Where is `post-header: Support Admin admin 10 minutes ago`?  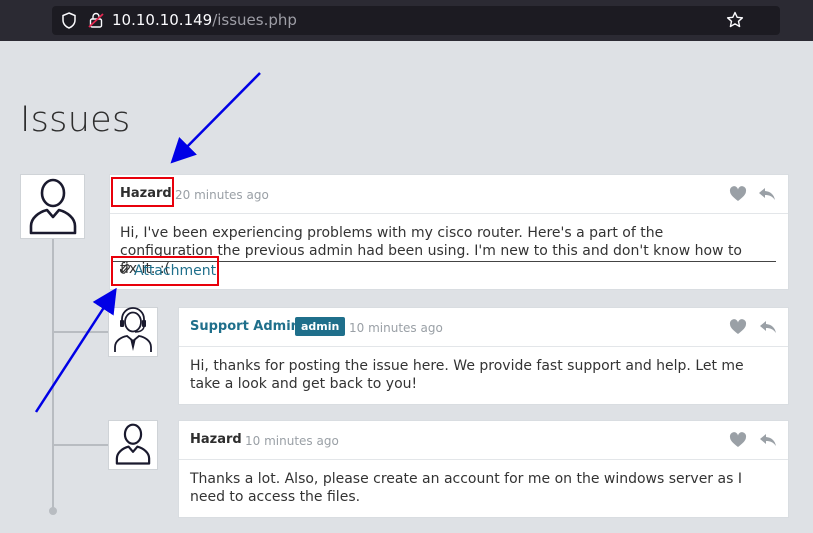
post-header: Support Admin admin 10 minutes ago is located at coordinates (483, 327).